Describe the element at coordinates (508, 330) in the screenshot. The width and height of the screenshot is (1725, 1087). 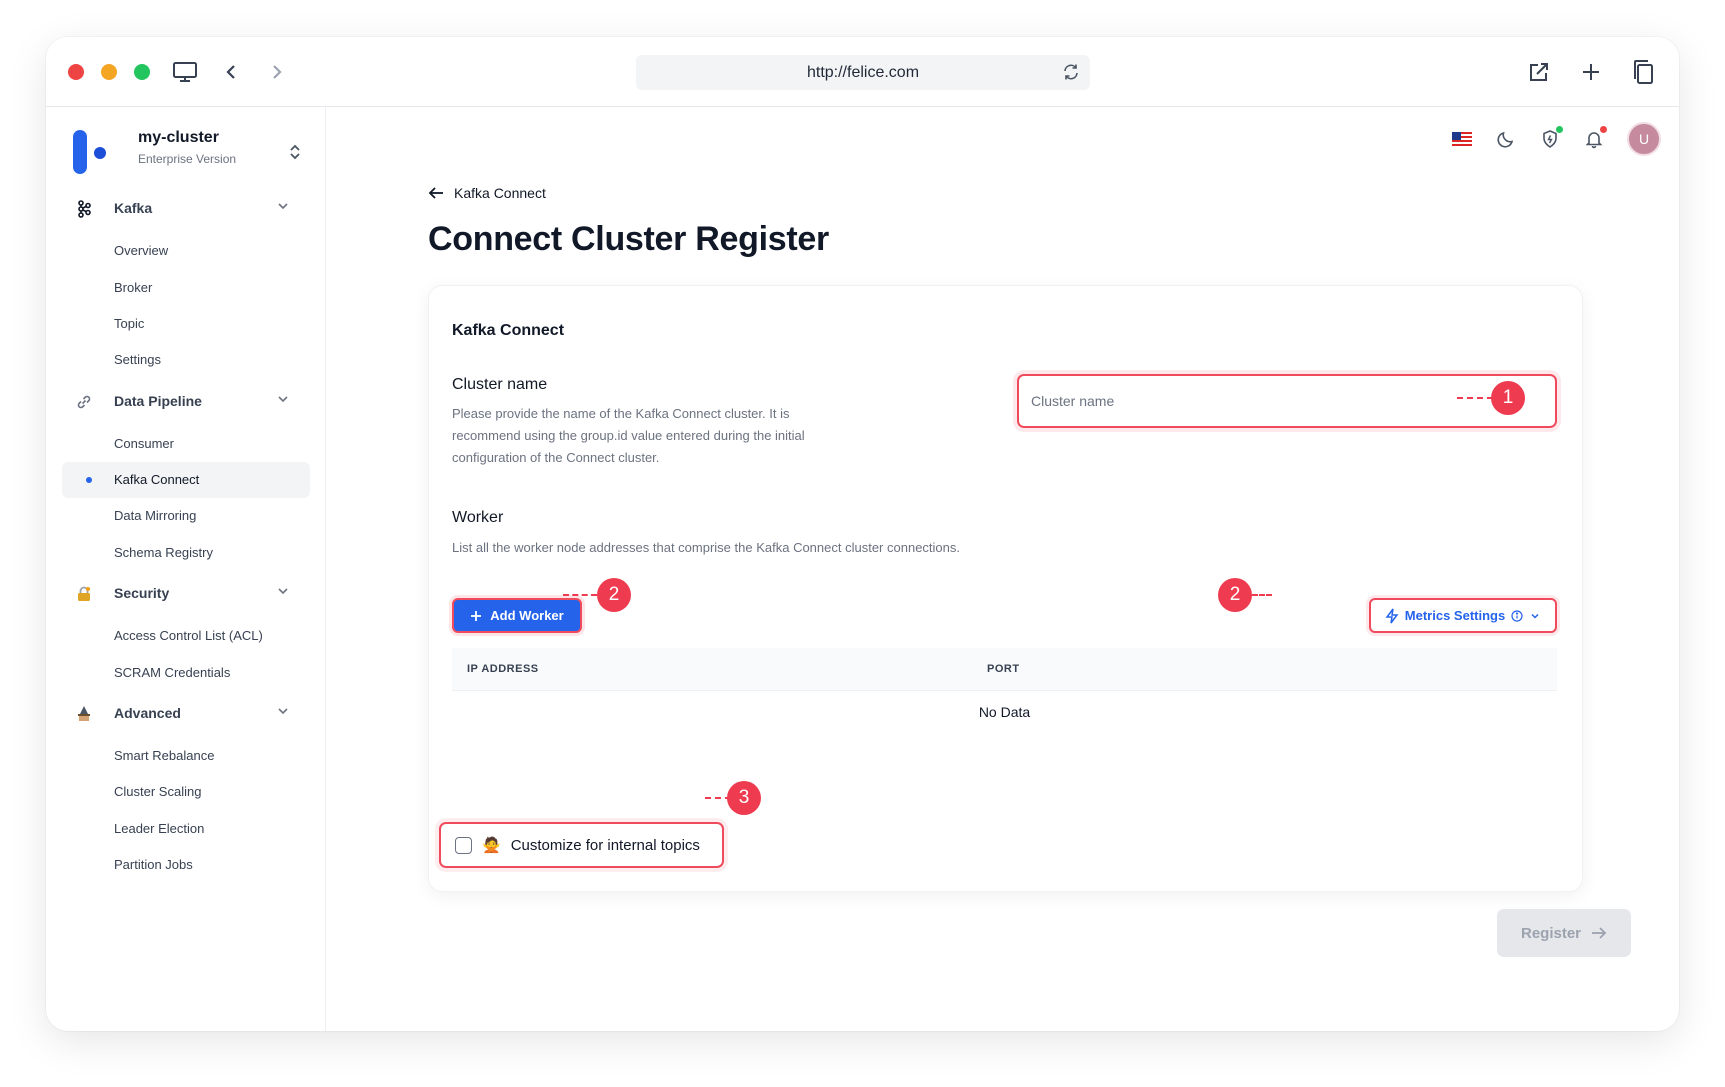
I see `card-title: Kafka Connect` at that location.